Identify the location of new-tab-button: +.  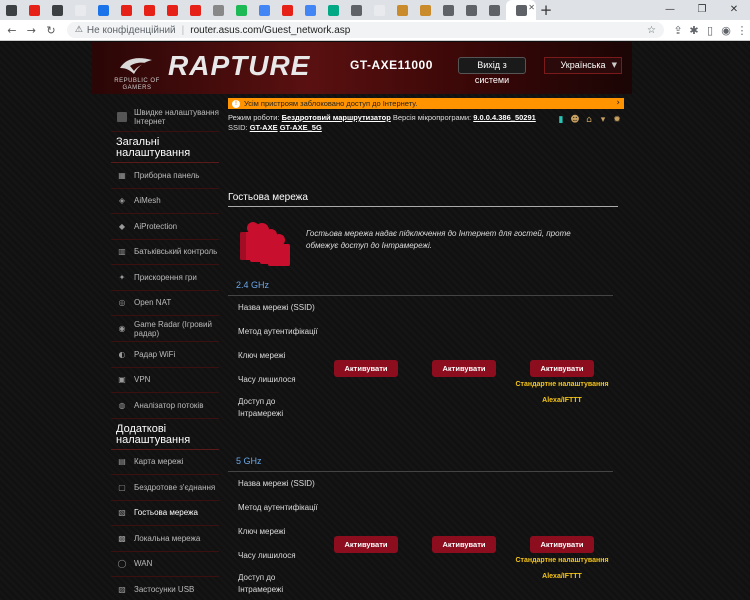
(546, 10).